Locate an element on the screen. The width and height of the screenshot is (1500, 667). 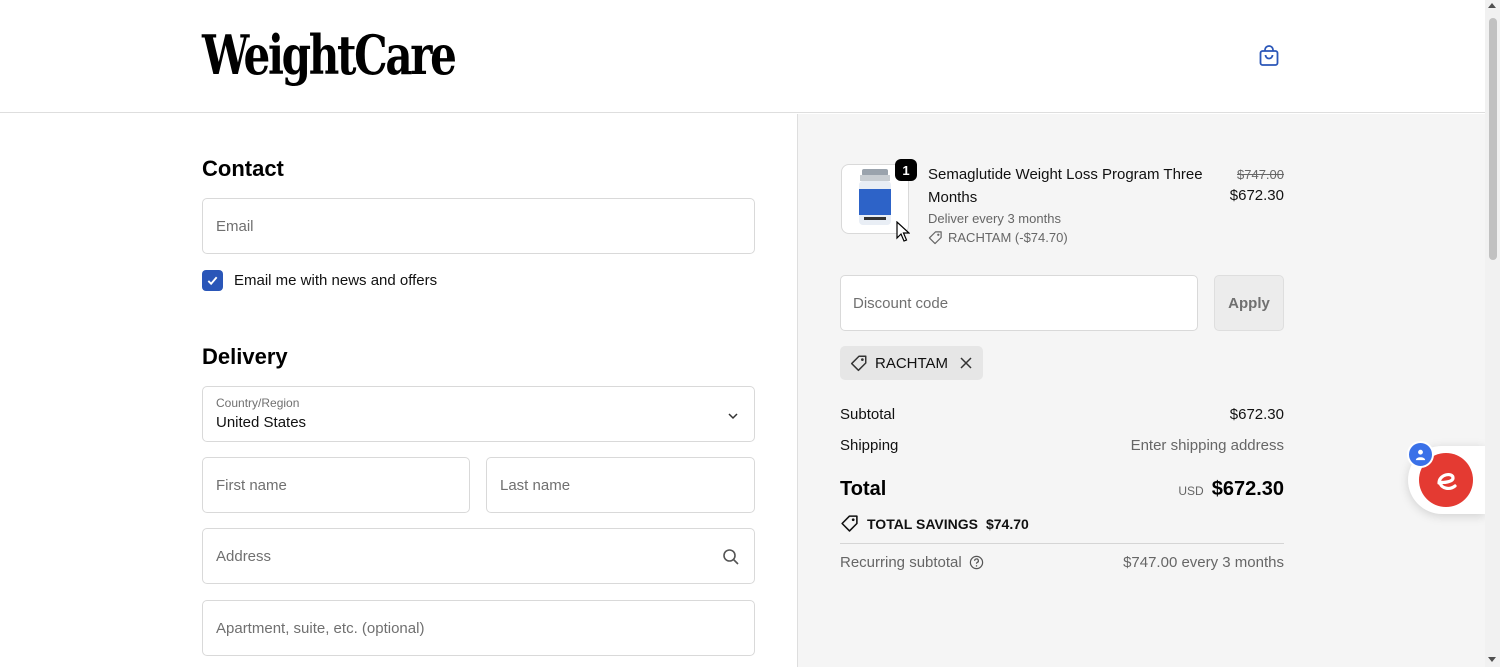
savings-label: TOTAL SAVINGS is located at coordinates (922, 523).